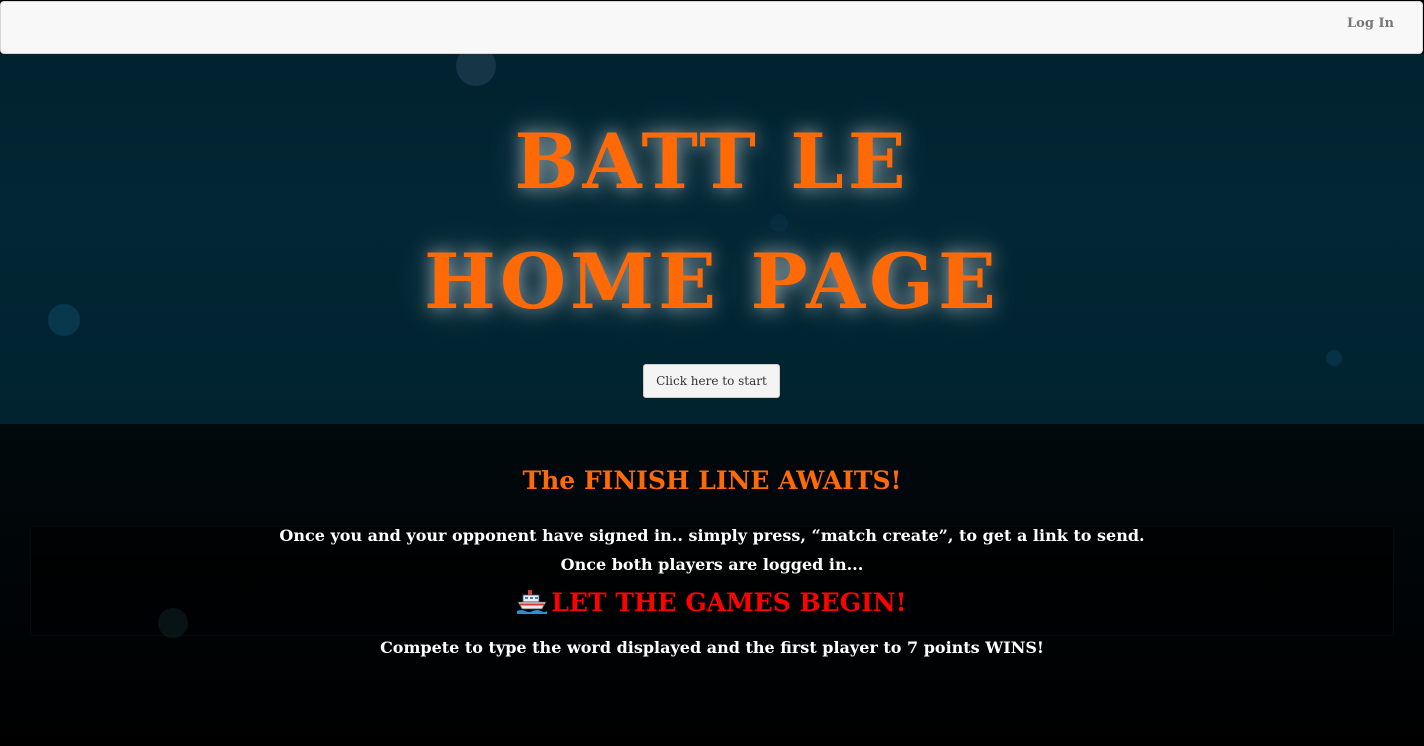 The image size is (1424, 746). Describe the element at coordinates (712, 161) in the screenshot. I see `title-line-1: BATT LE` at that location.